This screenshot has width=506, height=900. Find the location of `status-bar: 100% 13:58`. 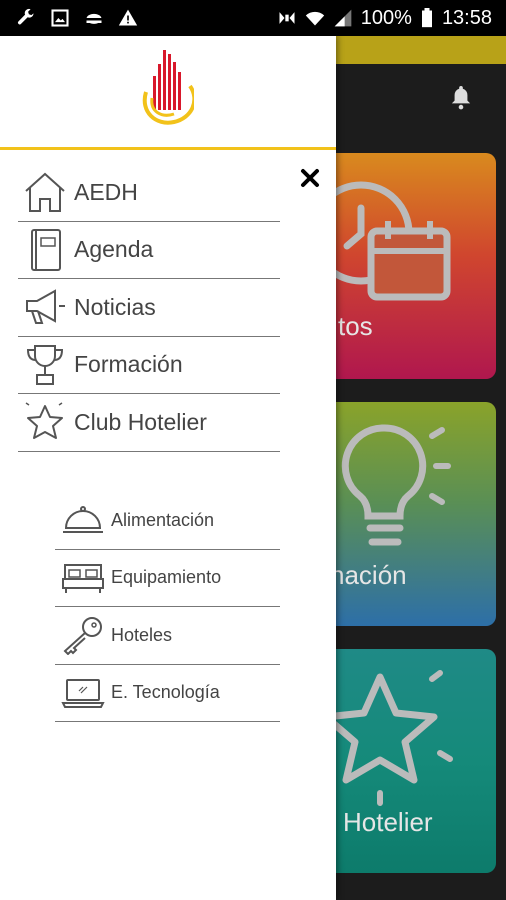

status-bar: 100% 13:58 is located at coordinates (253, 18).